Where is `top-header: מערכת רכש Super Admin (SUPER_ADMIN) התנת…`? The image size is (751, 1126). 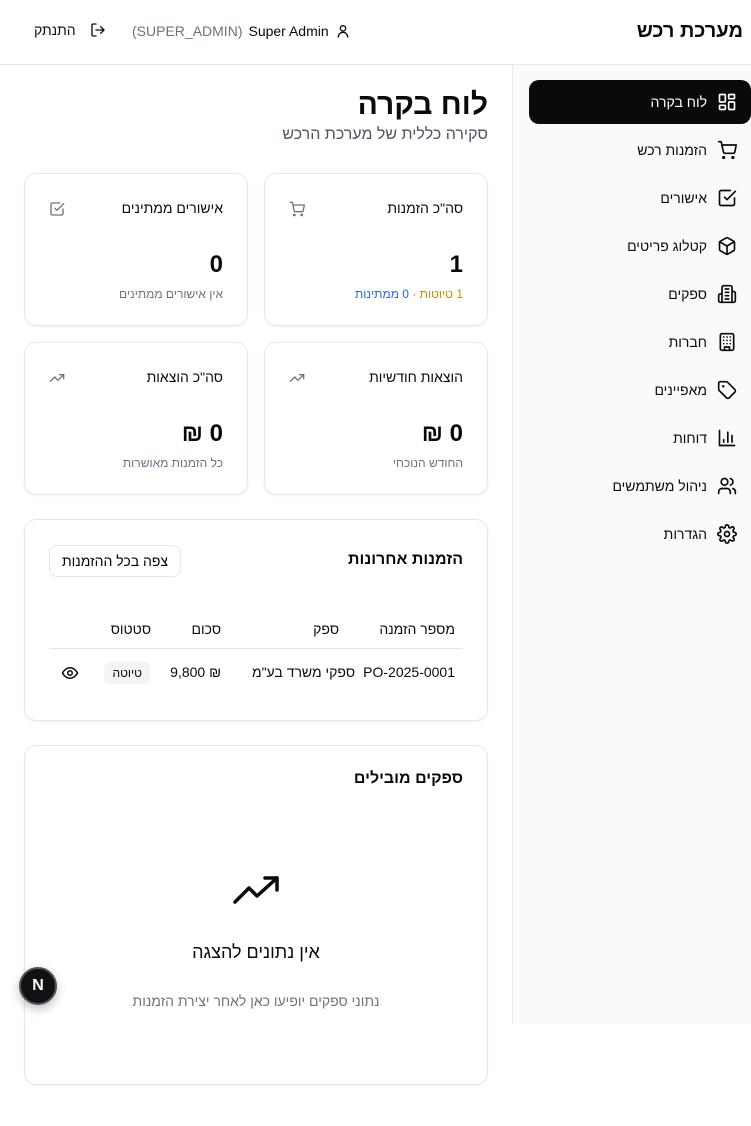 top-header: מערכת רכש Super Admin (SUPER_ADMIN) התנת… is located at coordinates (375, 32).